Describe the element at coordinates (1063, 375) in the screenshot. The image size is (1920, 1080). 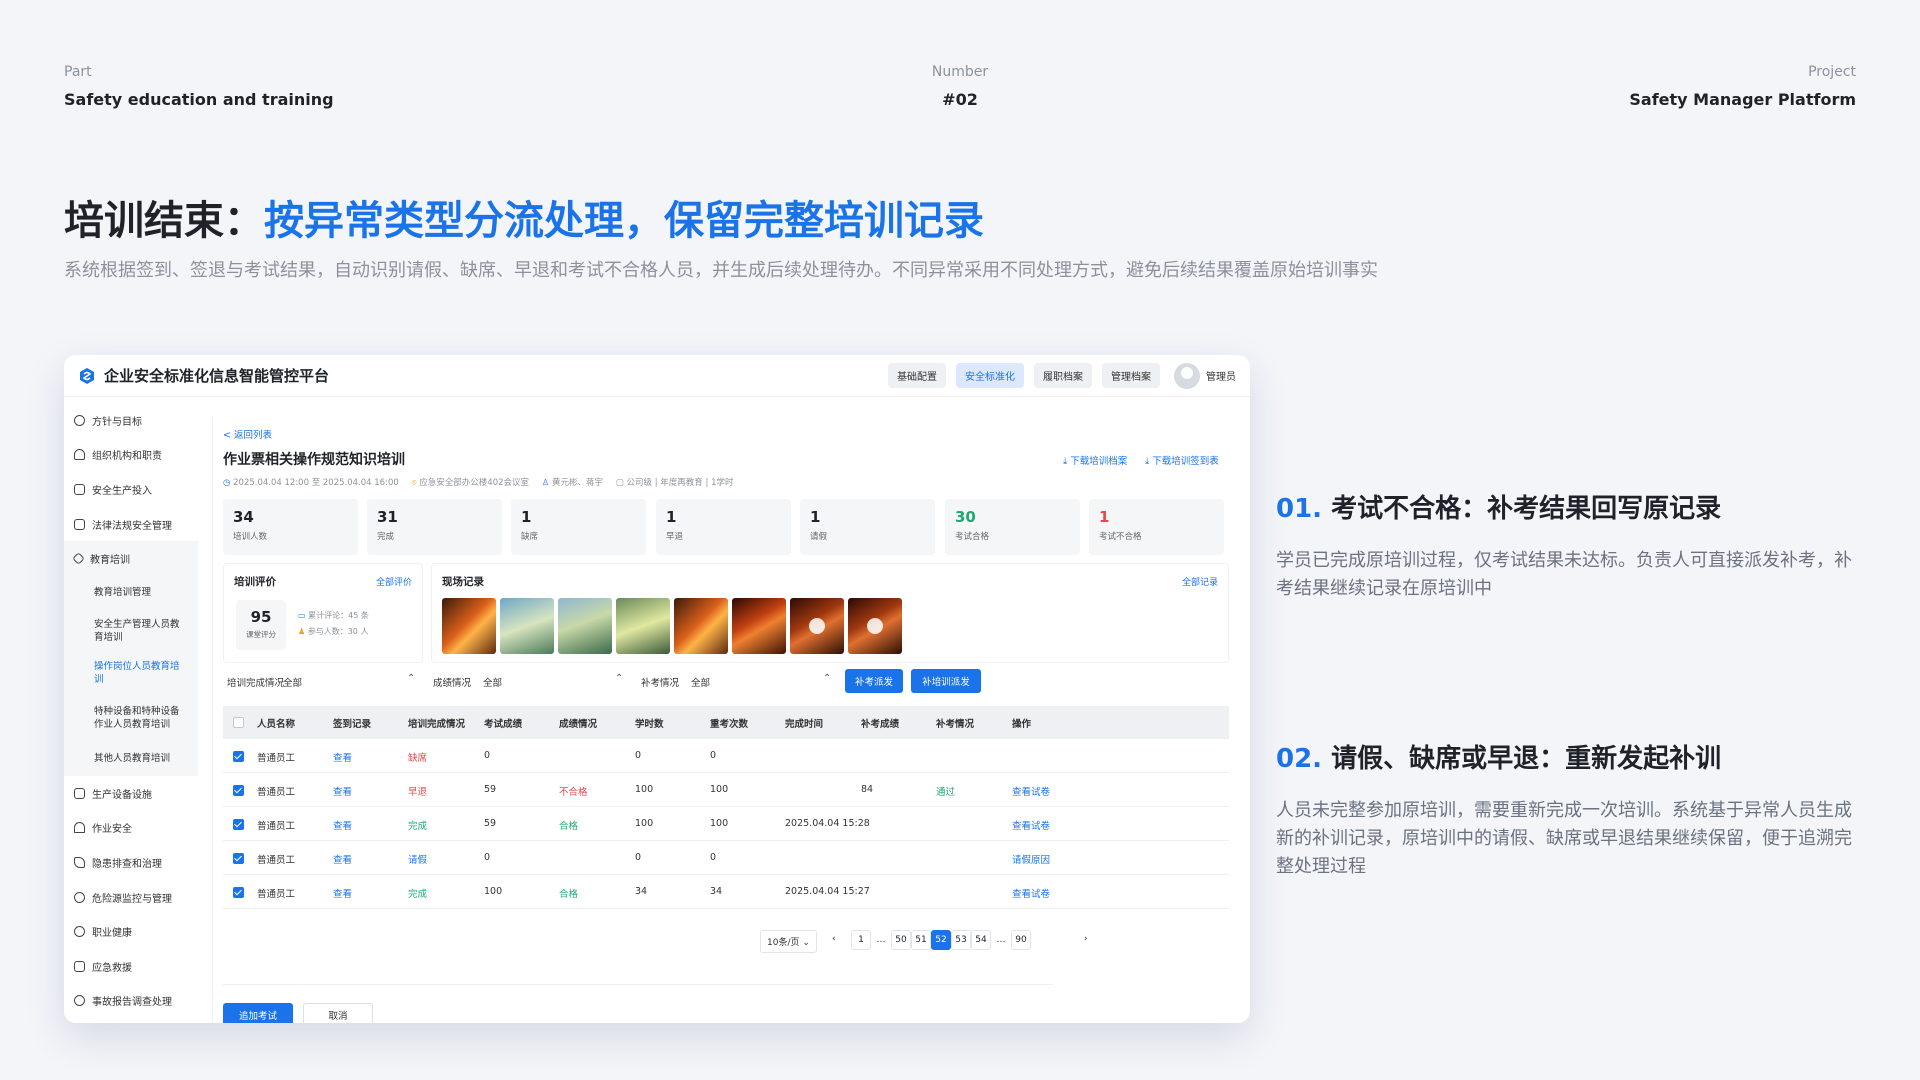
I see `nav-duty-archive: 履职档案` at that location.